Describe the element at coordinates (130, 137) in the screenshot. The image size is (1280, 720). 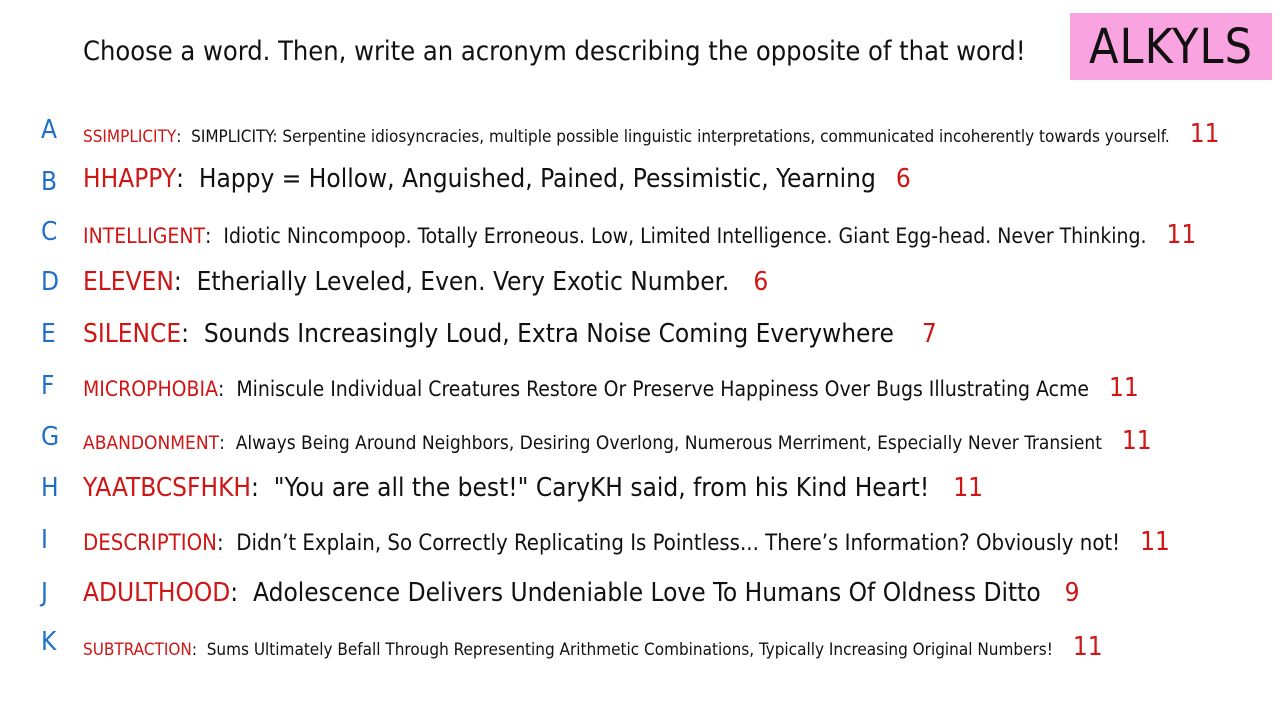
I see `entry-word: SSIMPLICITY` at that location.